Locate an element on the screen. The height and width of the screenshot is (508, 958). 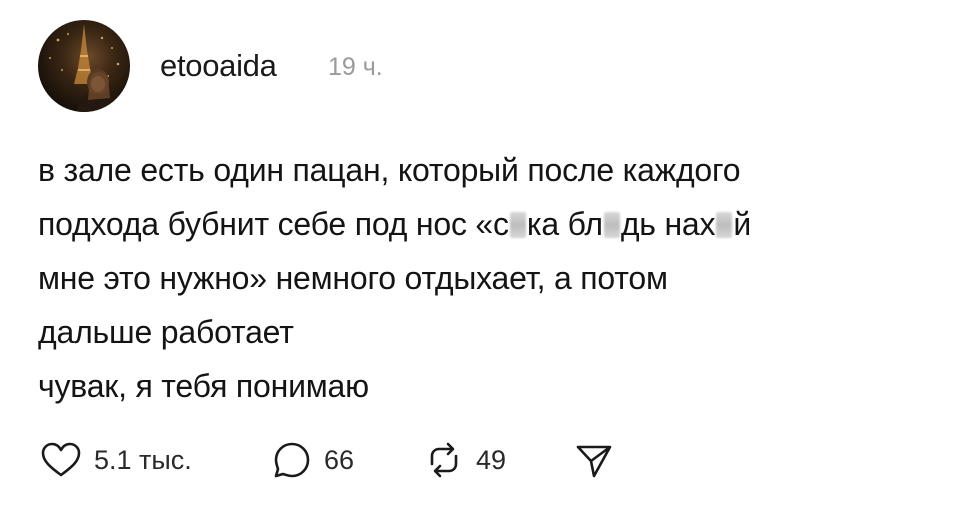
post-actions: 5.1 тыс. 66 49 is located at coordinates (327, 460).